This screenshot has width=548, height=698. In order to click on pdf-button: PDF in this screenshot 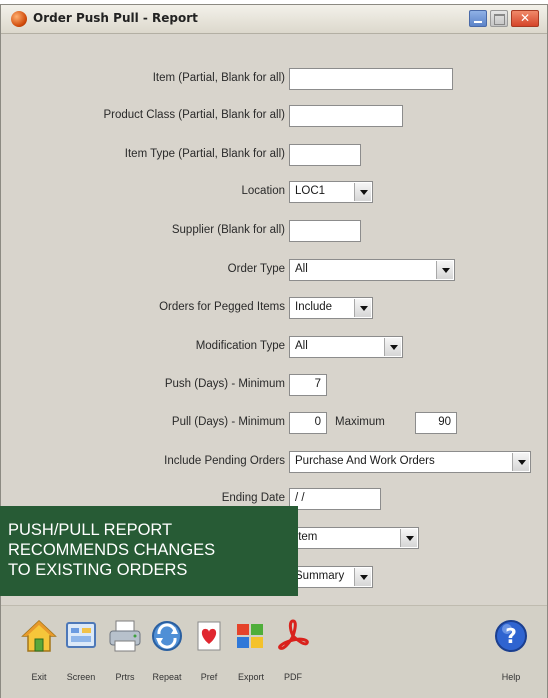, I will do `click(293, 652)`.